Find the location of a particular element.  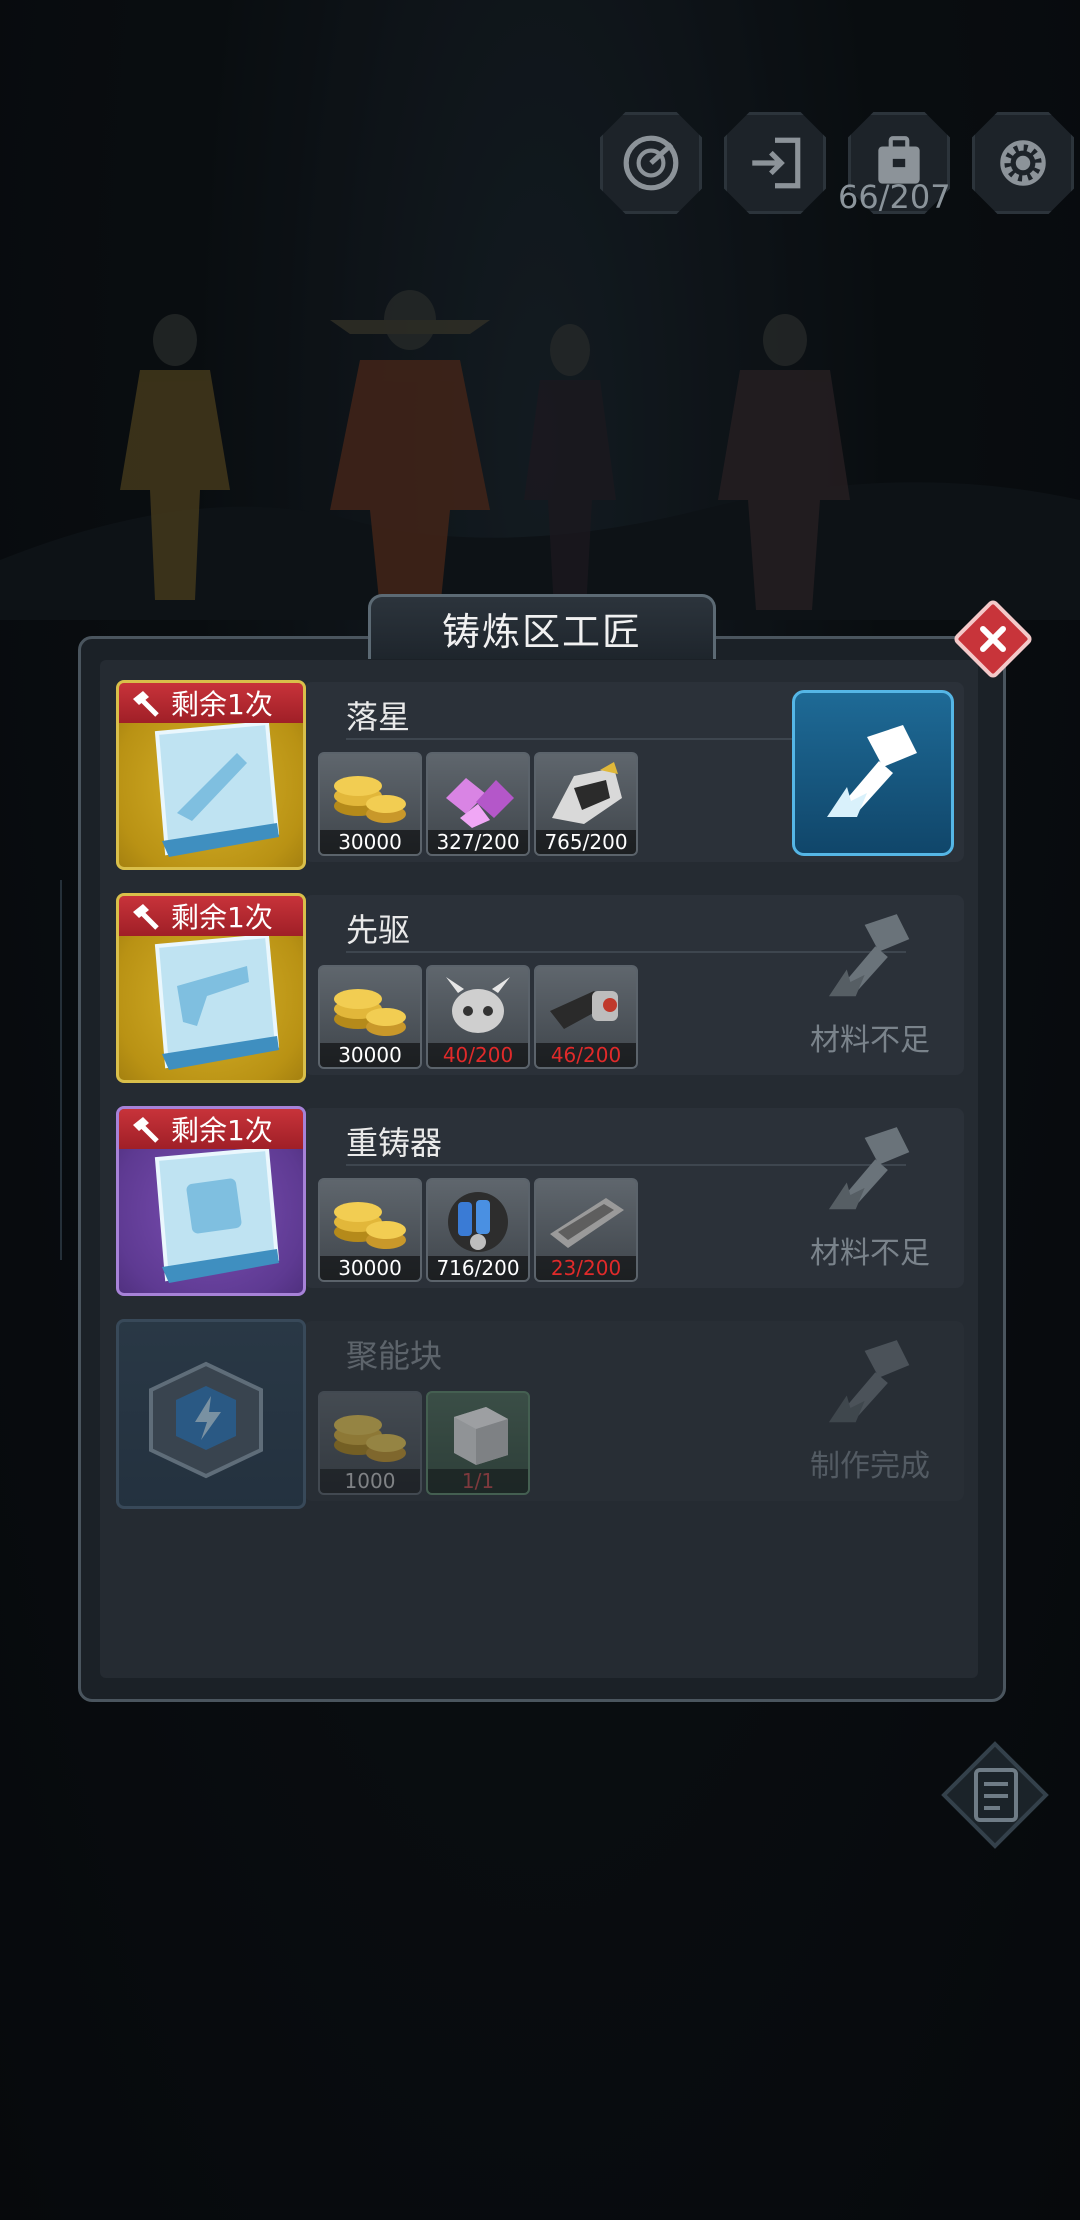

recipe-row: 剩余1次 落星 30000 327/200 765/200 is located at coordinates (541, 775).